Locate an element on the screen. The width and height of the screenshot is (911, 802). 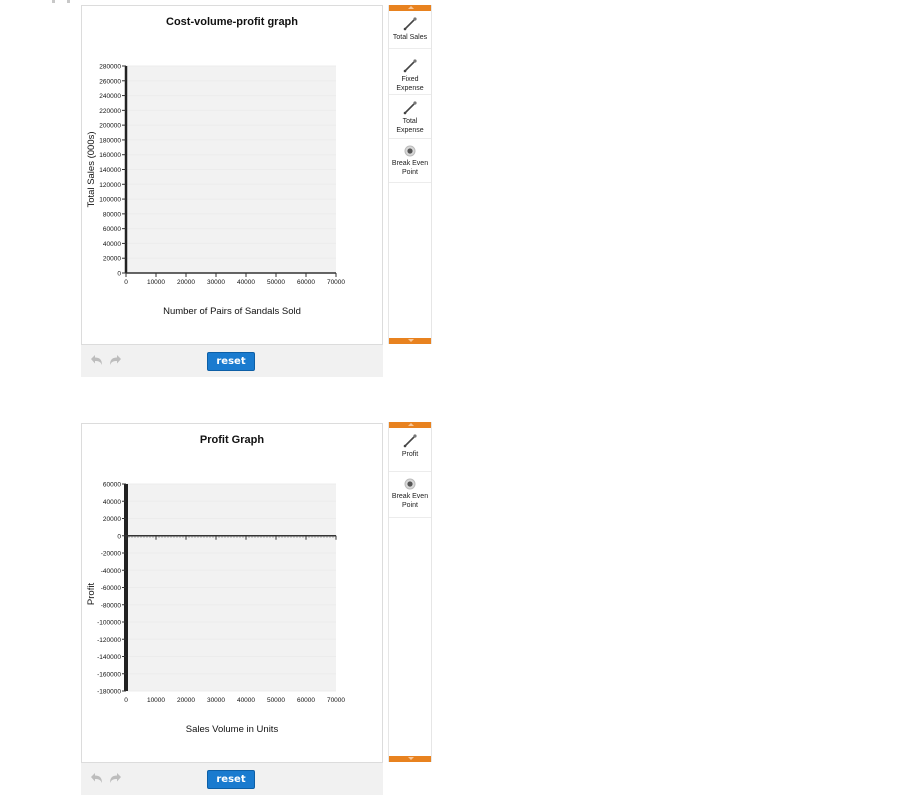
y-tick-label: 160000 is located at coordinates (110, 155).